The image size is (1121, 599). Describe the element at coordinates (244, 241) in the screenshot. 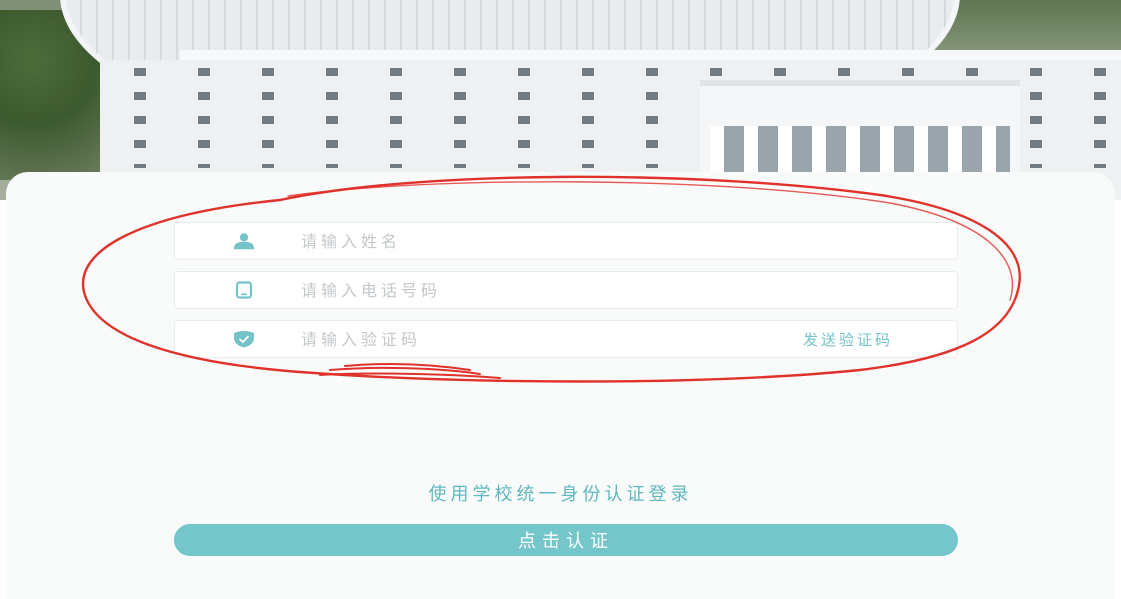

I see `user-icon` at that location.